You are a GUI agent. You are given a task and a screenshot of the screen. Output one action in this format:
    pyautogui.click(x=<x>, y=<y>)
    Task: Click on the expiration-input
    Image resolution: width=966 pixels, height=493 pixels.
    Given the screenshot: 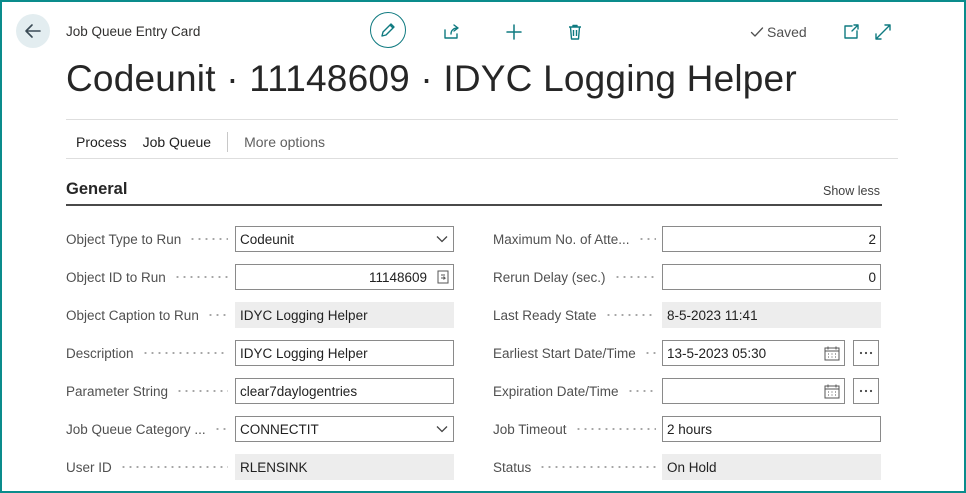 What is the action you would take?
    pyautogui.click(x=753, y=391)
    